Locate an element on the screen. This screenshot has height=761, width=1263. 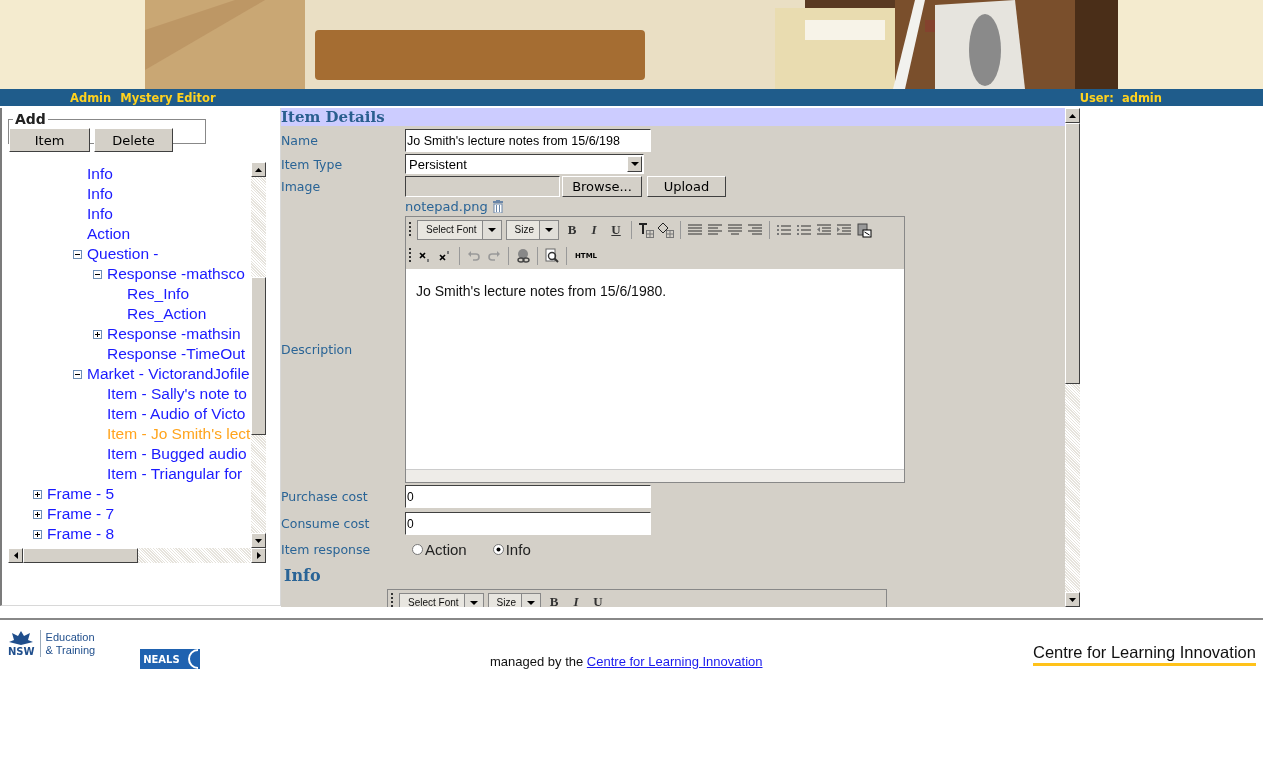
section-title: Info is located at coordinates (302, 575).